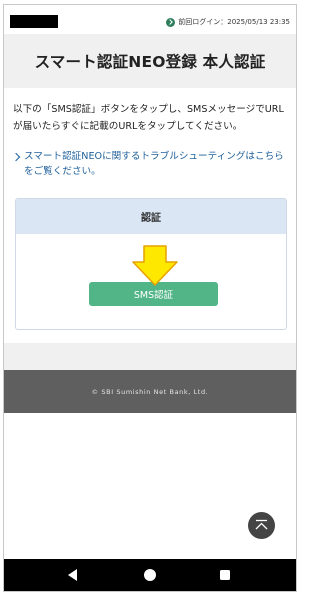 This screenshot has height=596, width=320. I want to click on page-title: スマート認証NEO登録 本人認証, so click(150, 62).